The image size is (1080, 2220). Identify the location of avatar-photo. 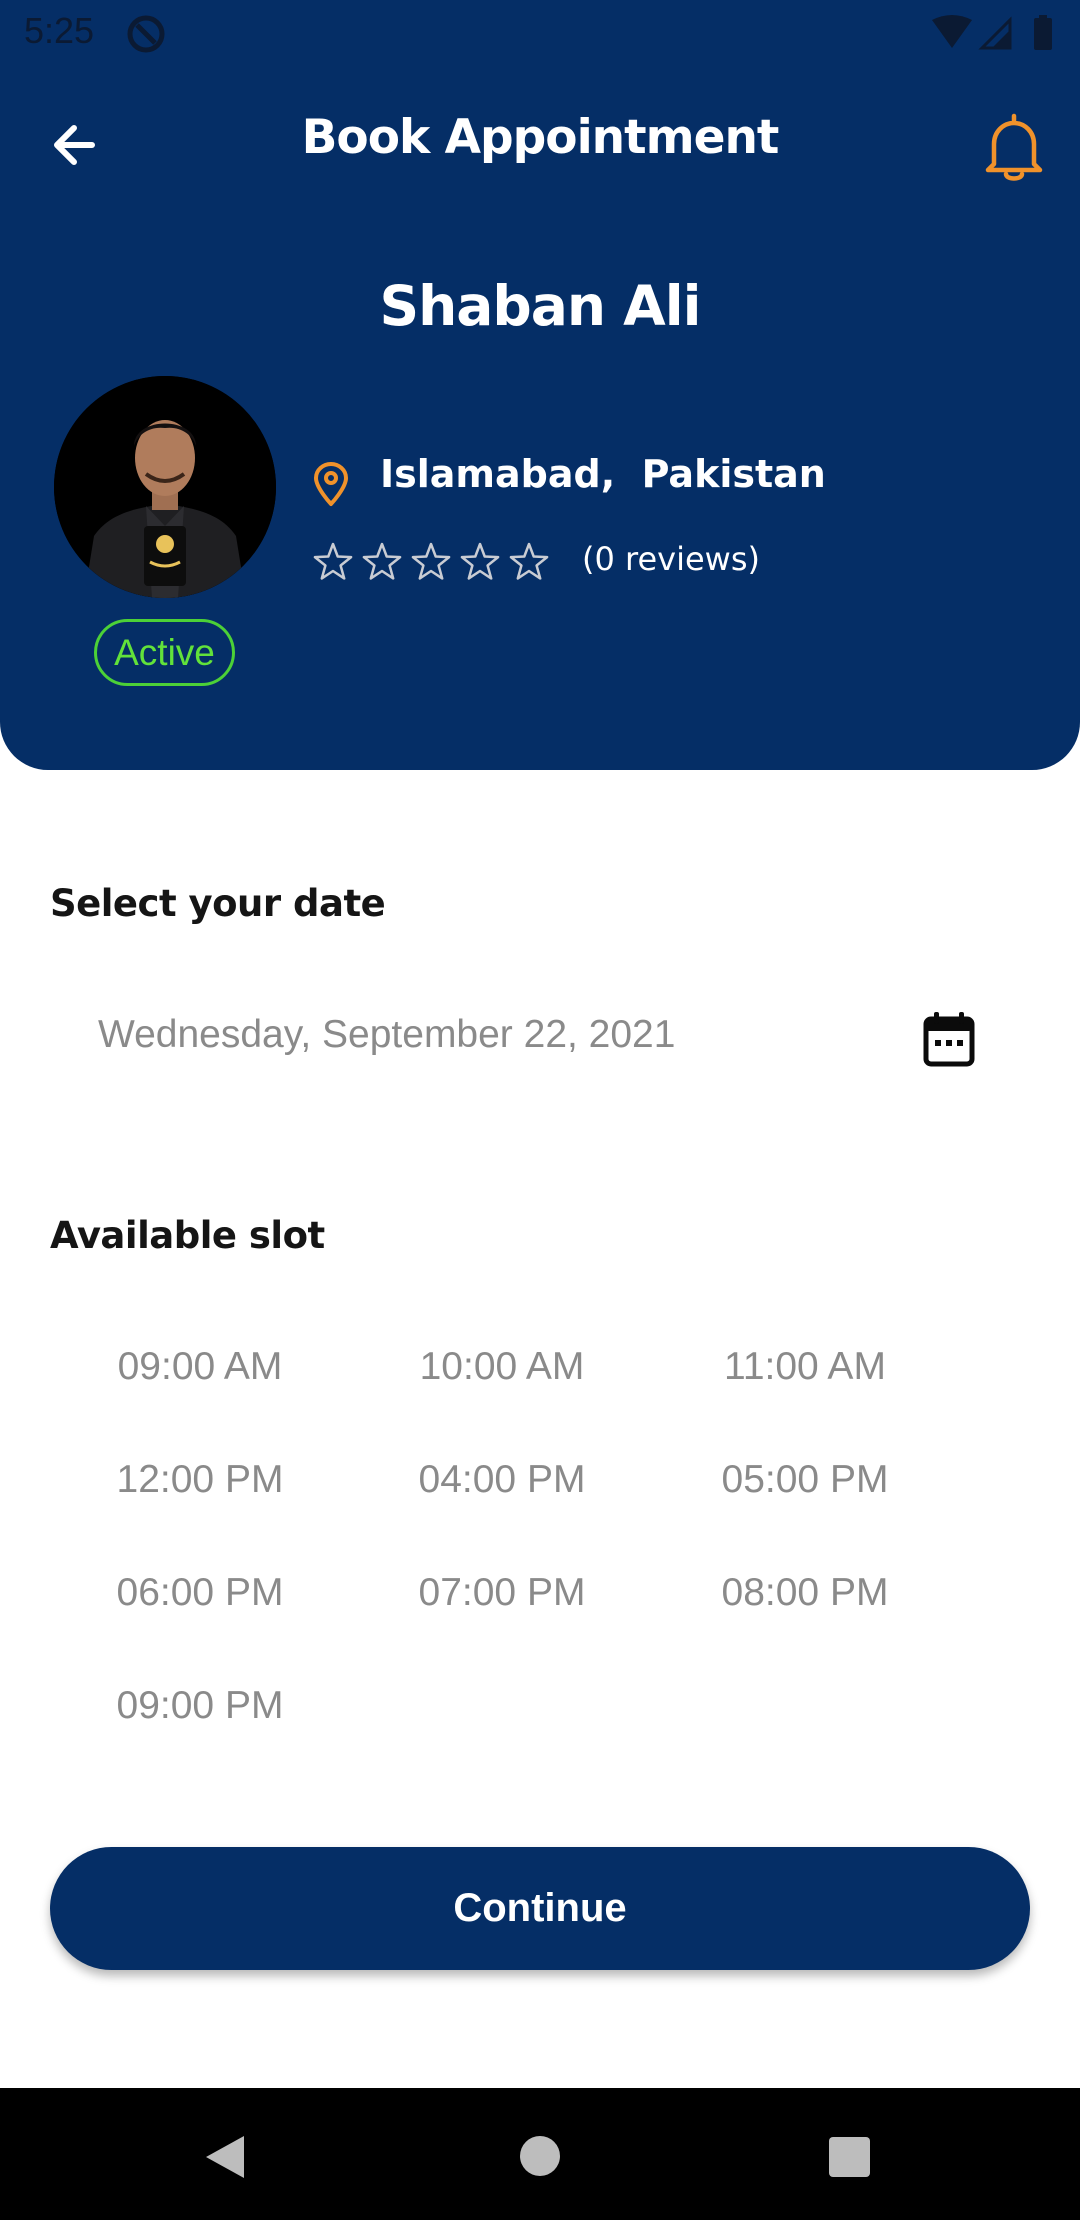
(165, 487).